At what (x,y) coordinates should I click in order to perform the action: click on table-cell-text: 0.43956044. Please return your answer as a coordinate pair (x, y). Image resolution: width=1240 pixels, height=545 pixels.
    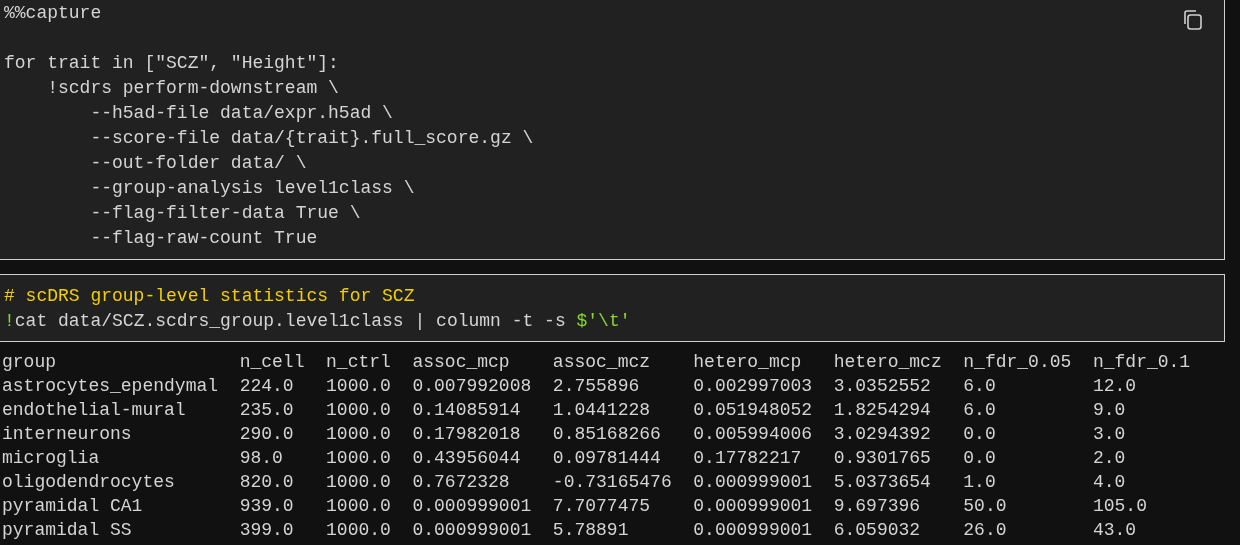
    Looking at the image, I should click on (466, 458).